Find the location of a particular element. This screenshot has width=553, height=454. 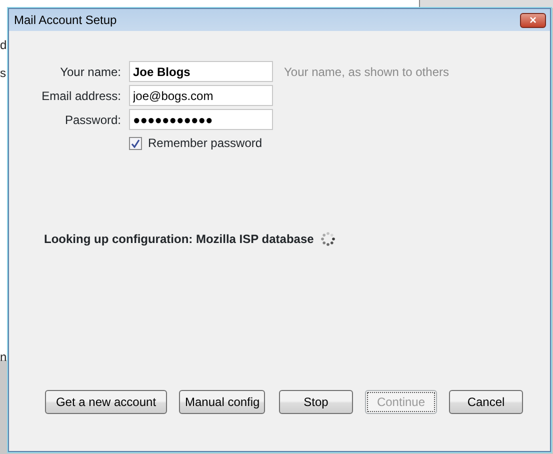

dialog-button: Manual config is located at coordinates (222, 402).